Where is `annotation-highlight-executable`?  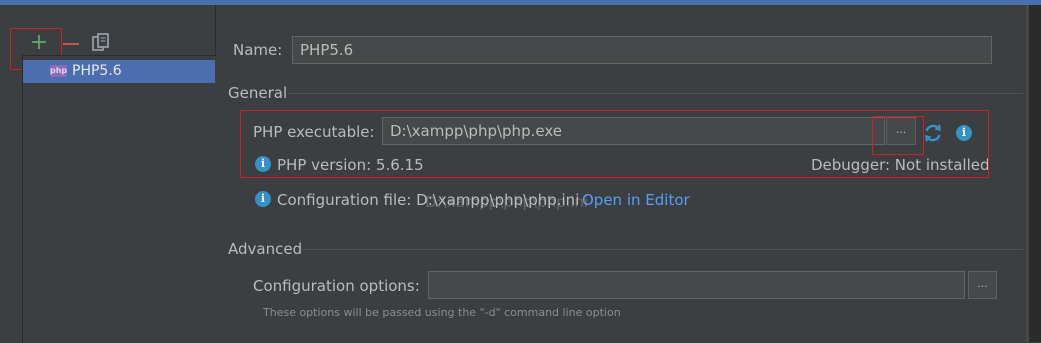 annotation-highlight-executable is located at coordinates (614, 144).